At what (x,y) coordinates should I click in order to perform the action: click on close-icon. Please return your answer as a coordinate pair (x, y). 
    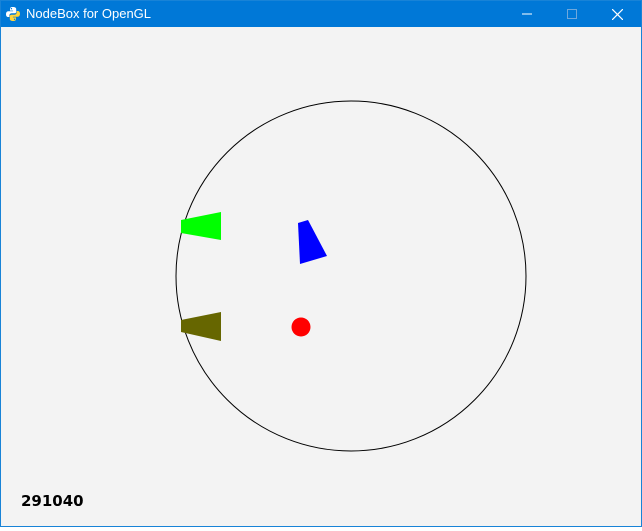
    Looking at the image, I should click on (617, 14).